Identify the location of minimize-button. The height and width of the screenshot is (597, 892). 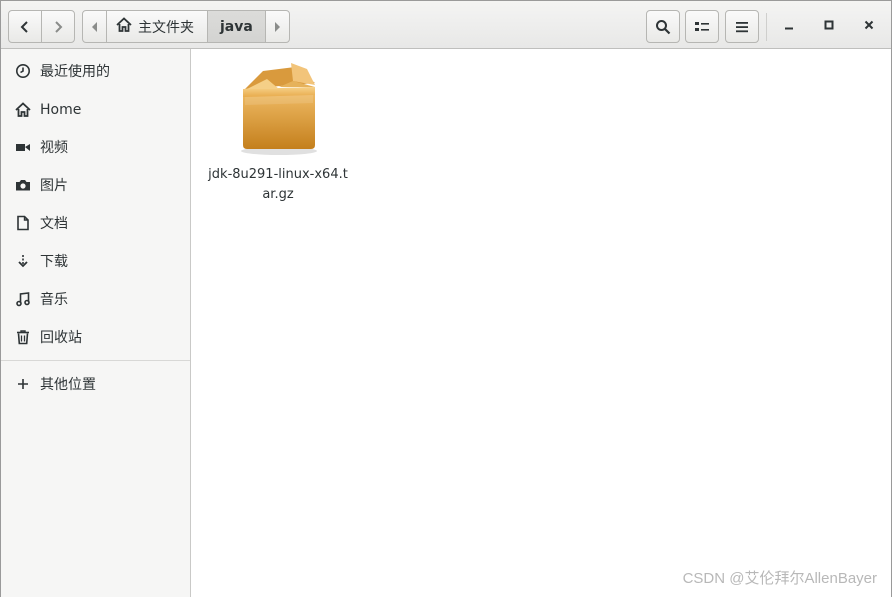
(789, 26).